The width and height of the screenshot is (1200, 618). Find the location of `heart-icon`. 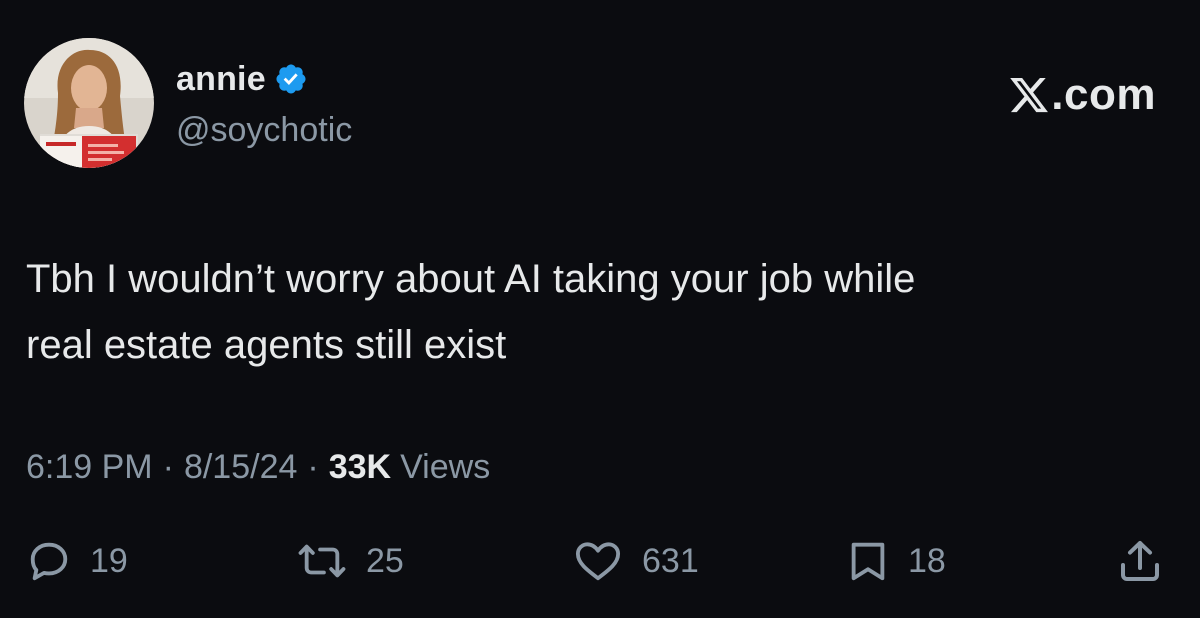

heart-icon is located at coordinates (598, 561).